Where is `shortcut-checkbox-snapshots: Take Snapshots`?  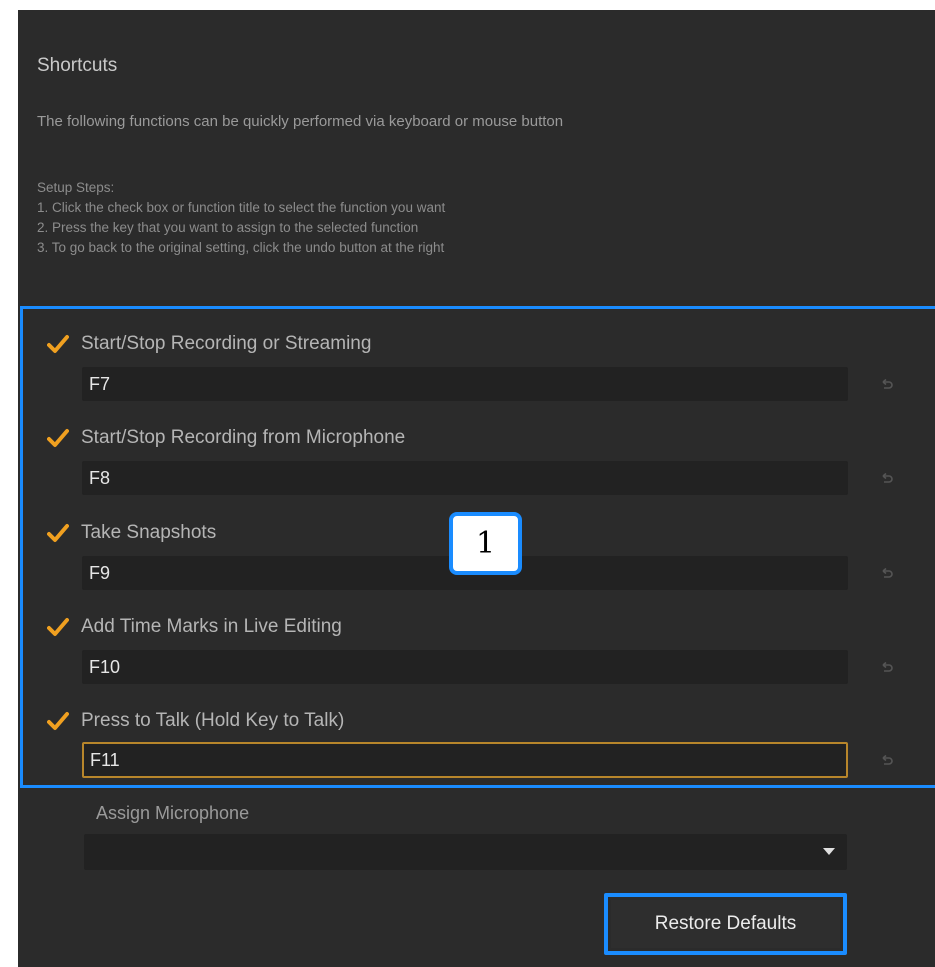
shortcut-checkbox-snapshots: Take Snapshots is located at coordinates (131, 533).